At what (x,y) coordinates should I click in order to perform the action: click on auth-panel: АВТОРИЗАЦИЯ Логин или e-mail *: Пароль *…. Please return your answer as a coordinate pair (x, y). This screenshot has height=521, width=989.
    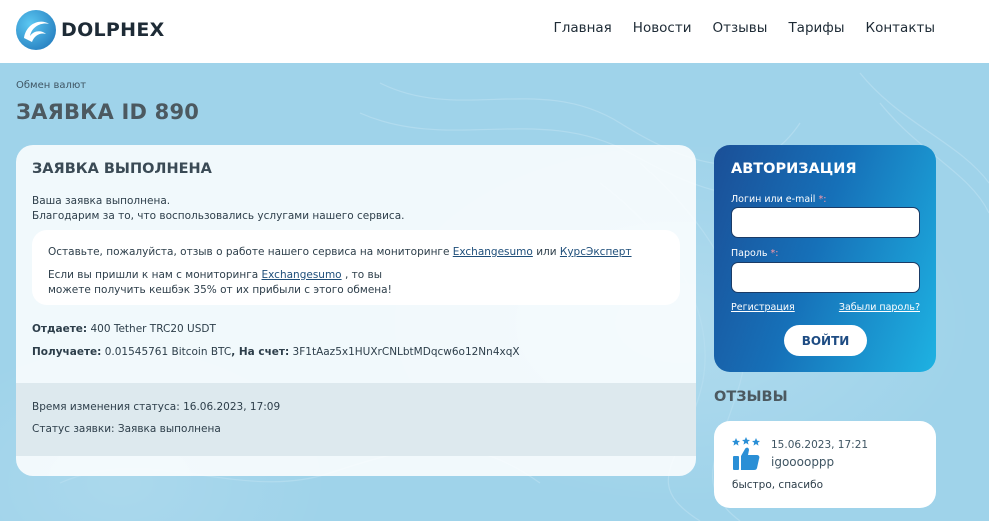
    Looking at the image, I should click on (825, 258).